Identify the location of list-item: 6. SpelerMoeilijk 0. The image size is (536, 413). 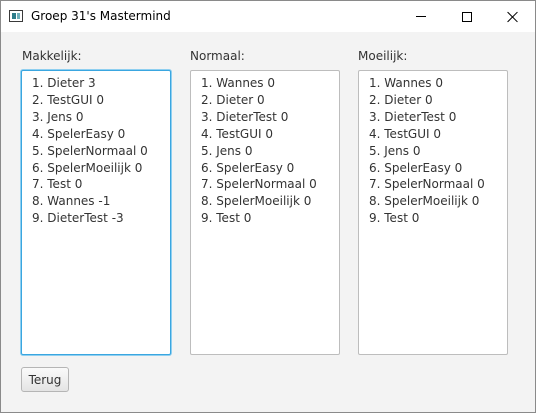
(101, 168).